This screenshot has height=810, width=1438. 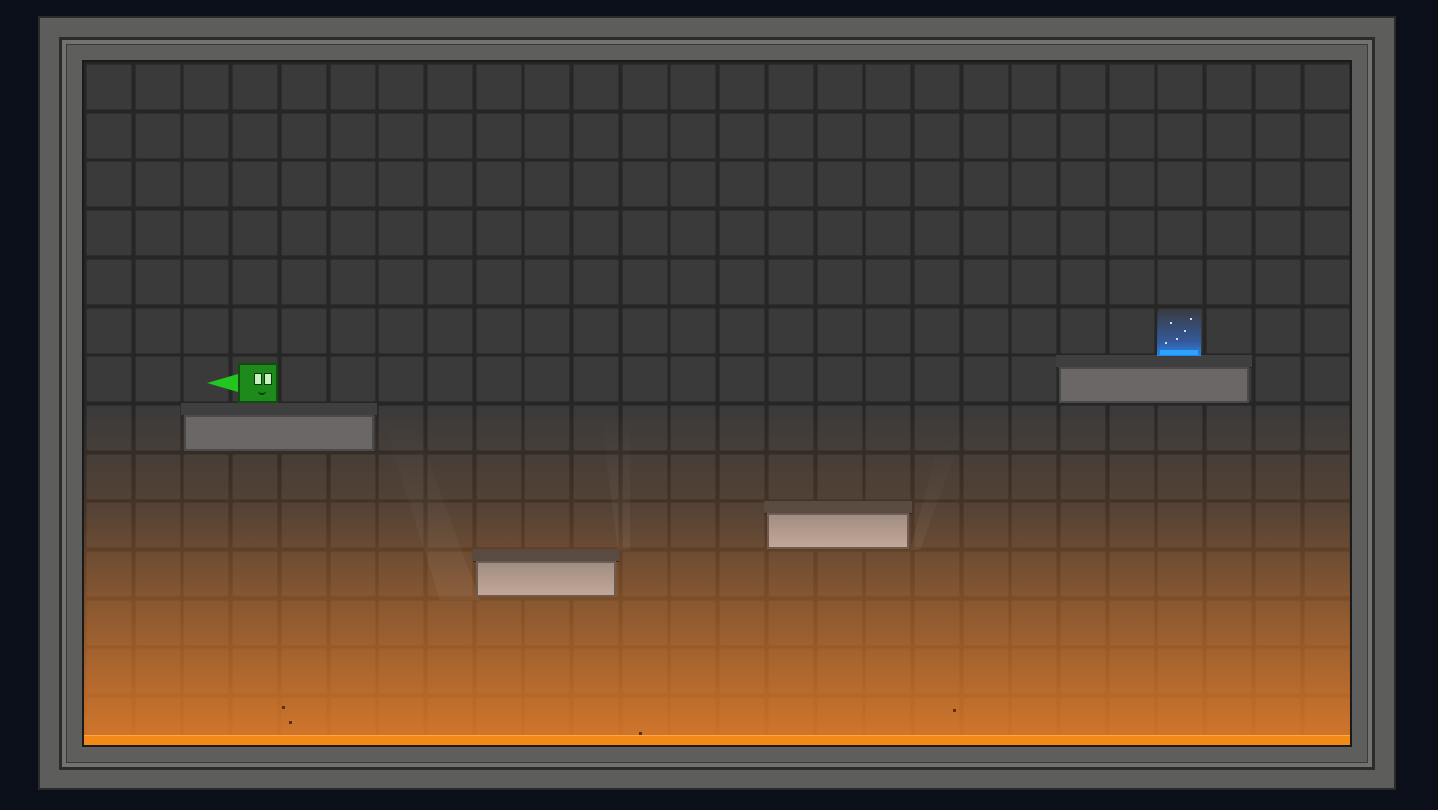 What do you see at coordinates (1179, 352) in the screenshot?
I see `goal-portal-base` at bounding box center [1179, 352].